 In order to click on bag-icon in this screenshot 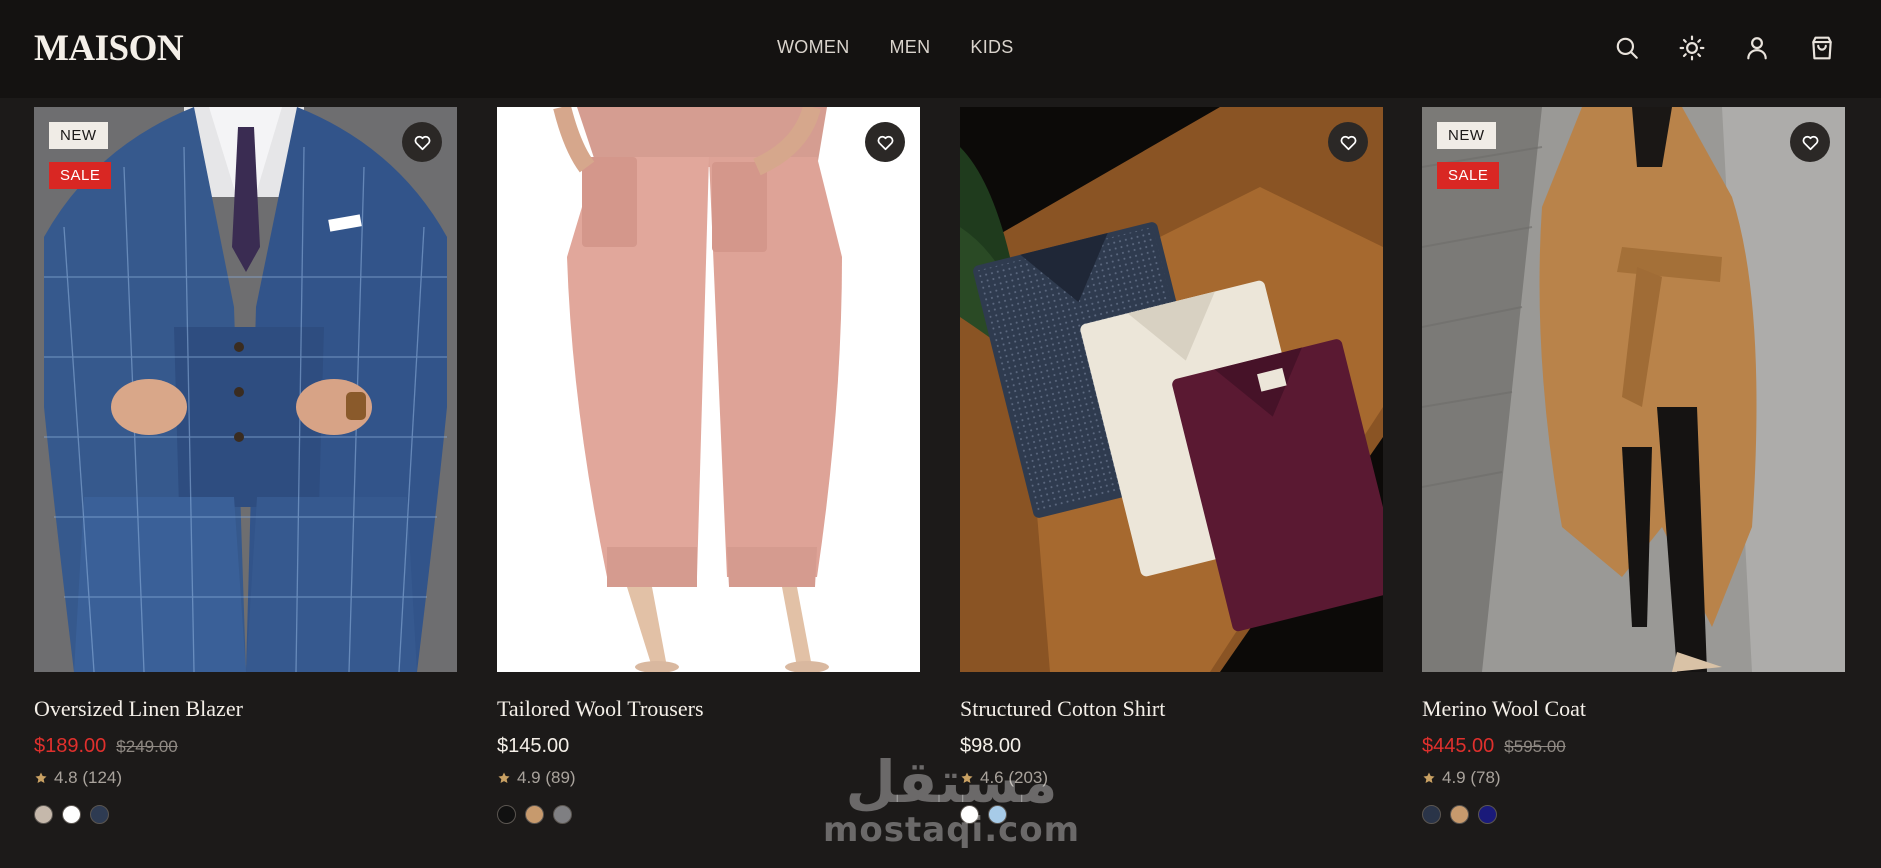, I will do `click(1822, 48)`.